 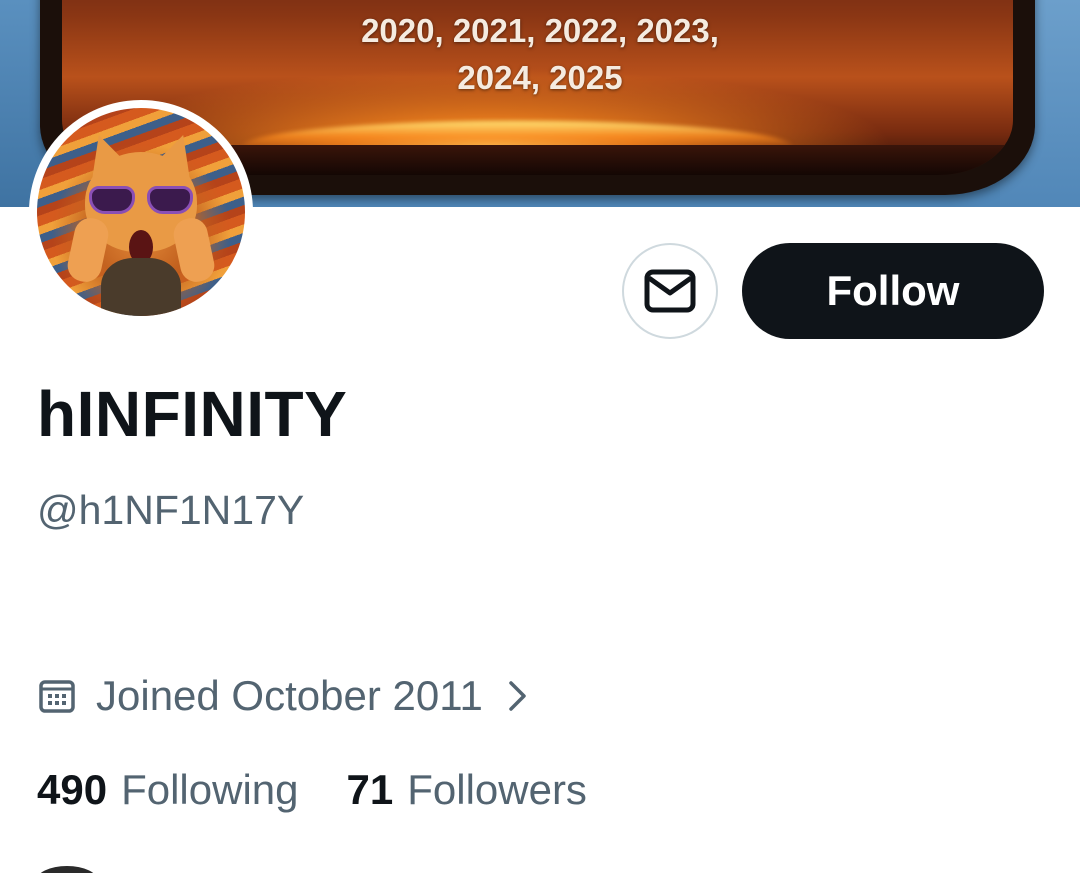 I want to click on message-button, so click(x=670, y=291).